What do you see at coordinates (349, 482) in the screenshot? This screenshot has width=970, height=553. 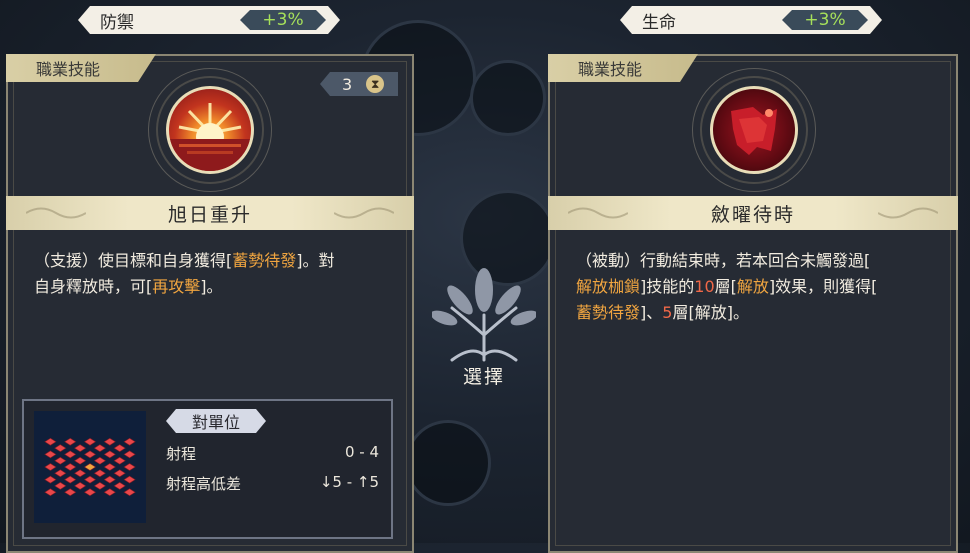 I see `range-value: ↓5 - ↑5` at bounding box center [349, 482].